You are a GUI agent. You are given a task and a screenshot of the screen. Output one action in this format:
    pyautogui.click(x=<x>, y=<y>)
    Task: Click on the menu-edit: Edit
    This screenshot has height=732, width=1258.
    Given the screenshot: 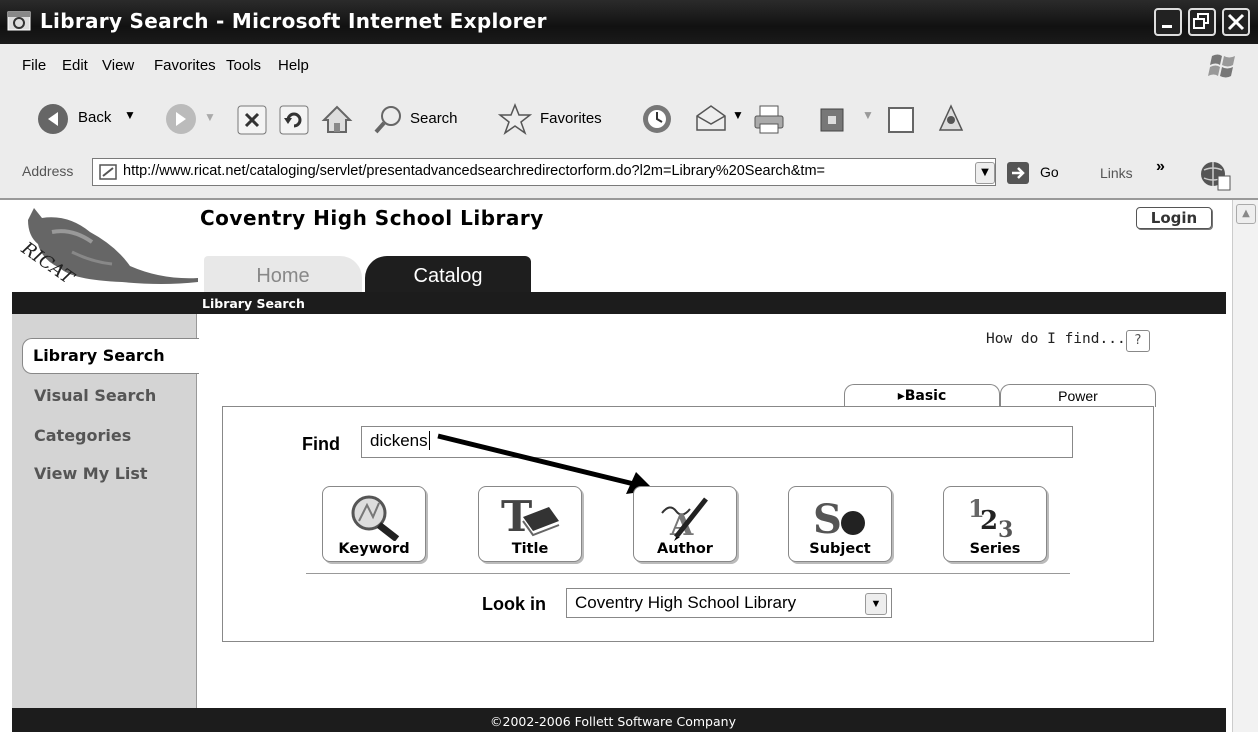 What is the action you would take?
    pyautogui.click(x=75, y=65)
    